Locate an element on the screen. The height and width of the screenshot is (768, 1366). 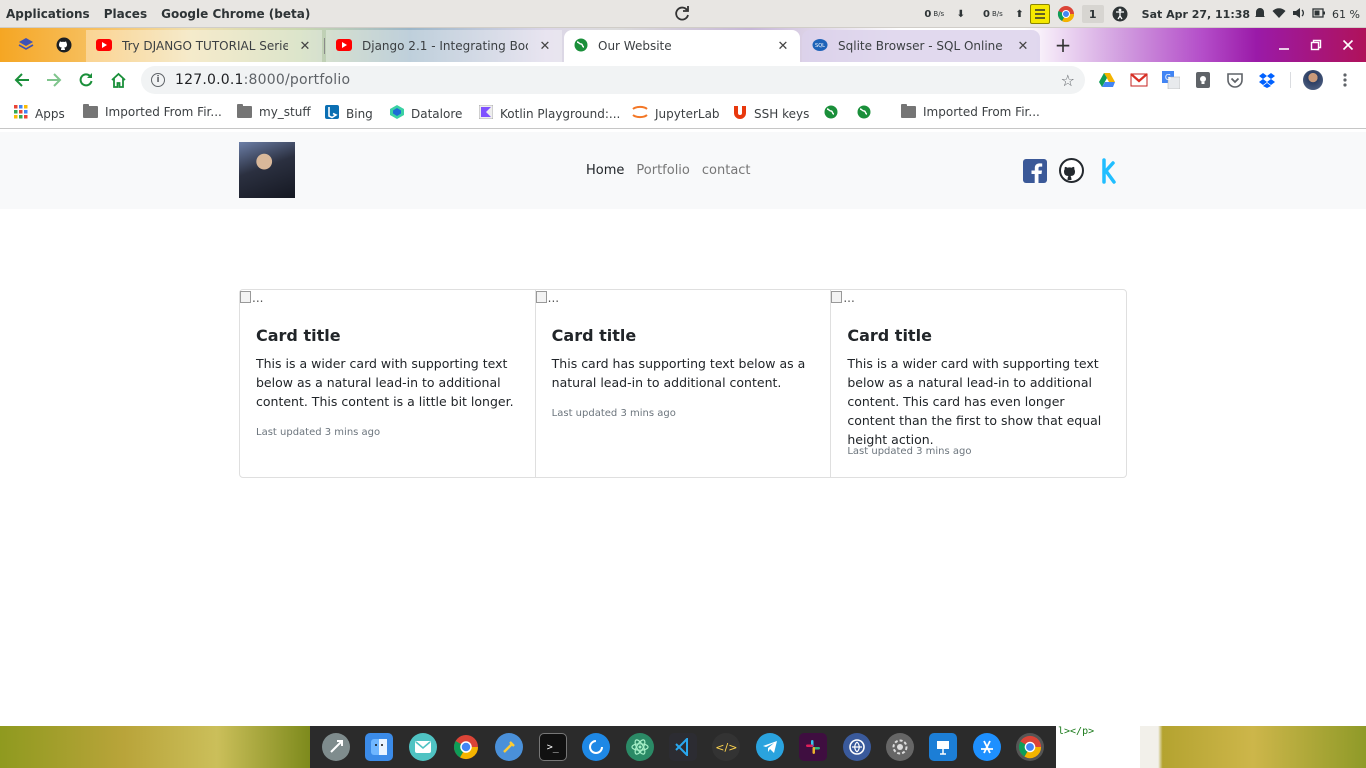
kaggle-icon is located at coordinates (1108, 170).